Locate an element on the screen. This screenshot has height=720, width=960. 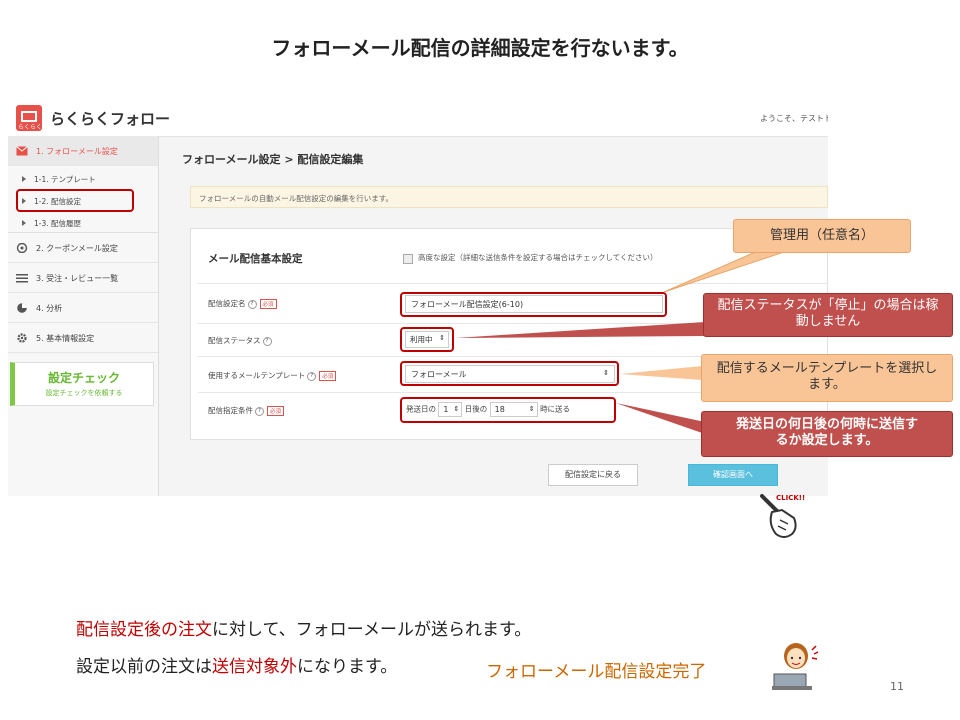
footer-red-text: 配信設定後の注文 is located at coordinates (144, 630).